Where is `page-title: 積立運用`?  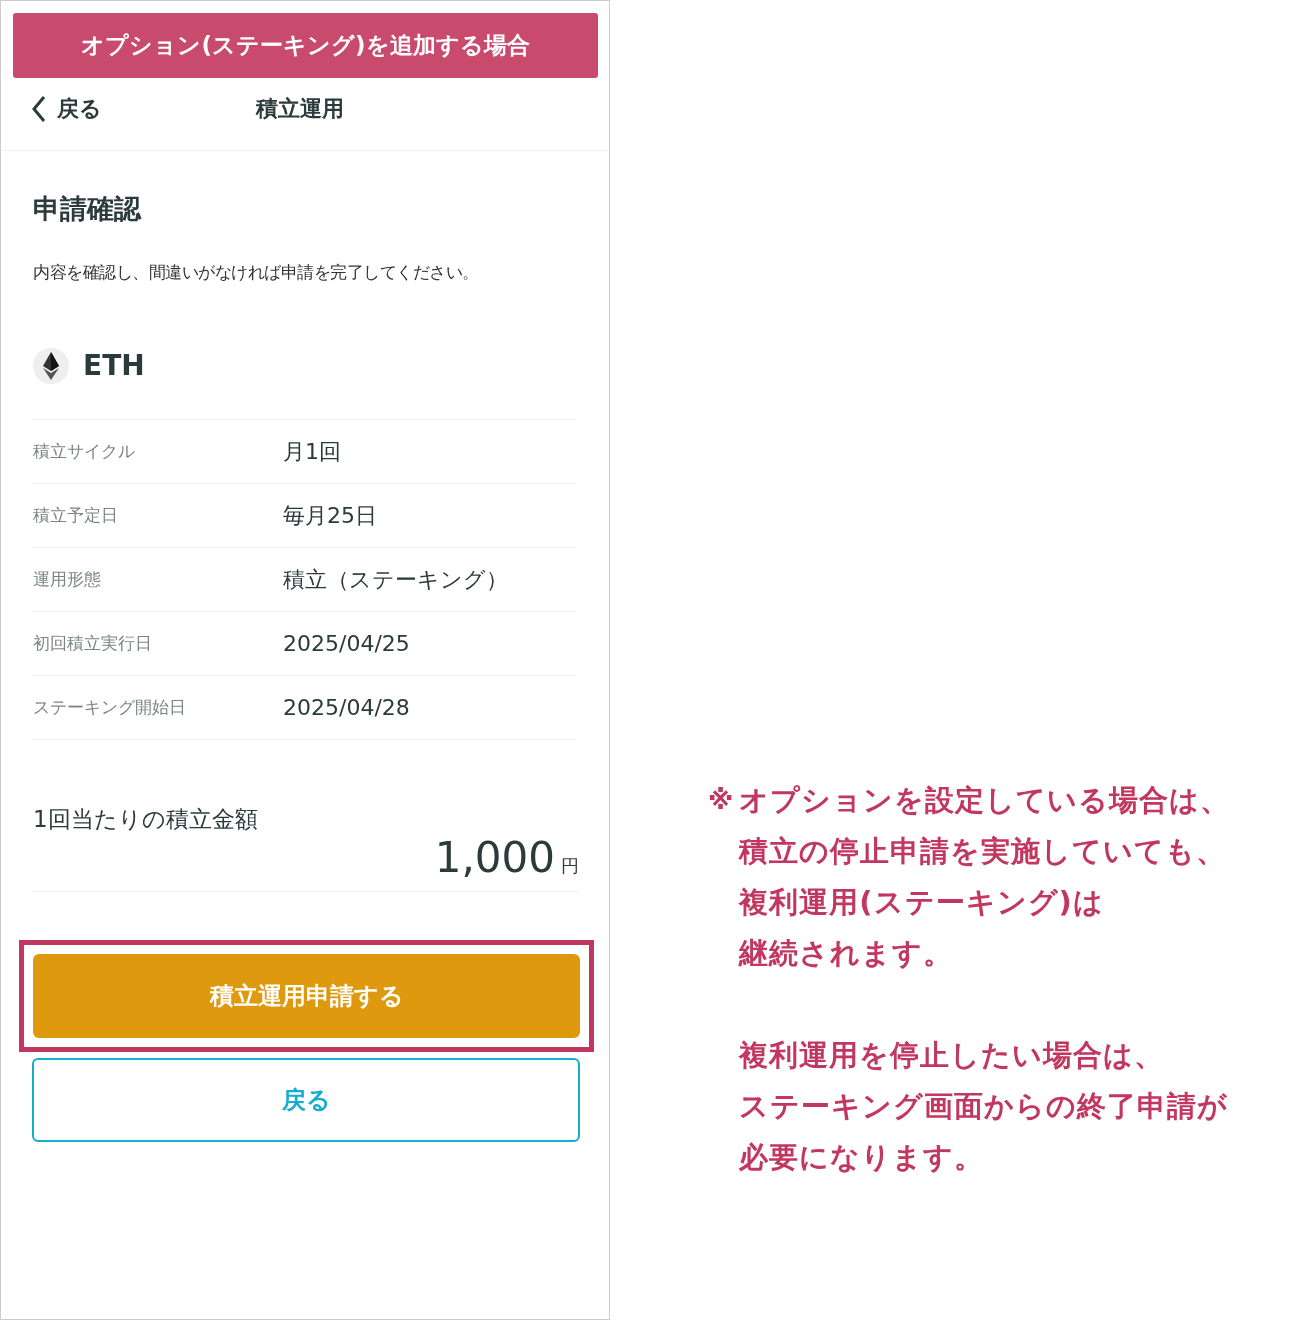
page-title: 積立運用 is located at coordinates (300, 109).